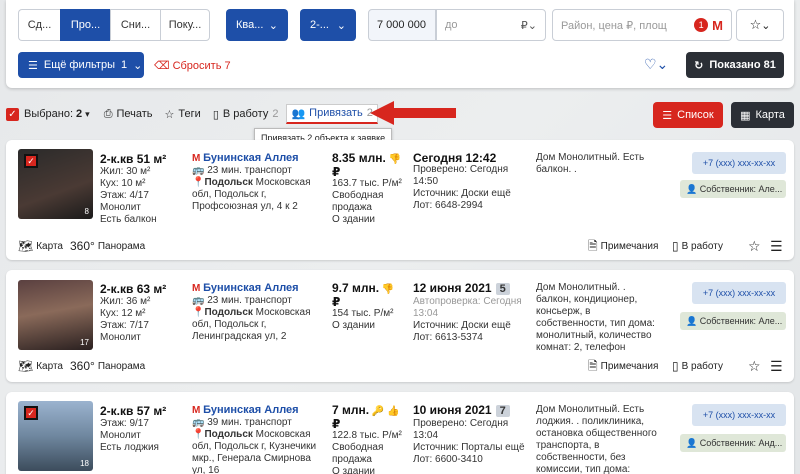 This screenshot has height=474, width=800. I want to click on listing-photo: ✓ 8, so click(55, 184).